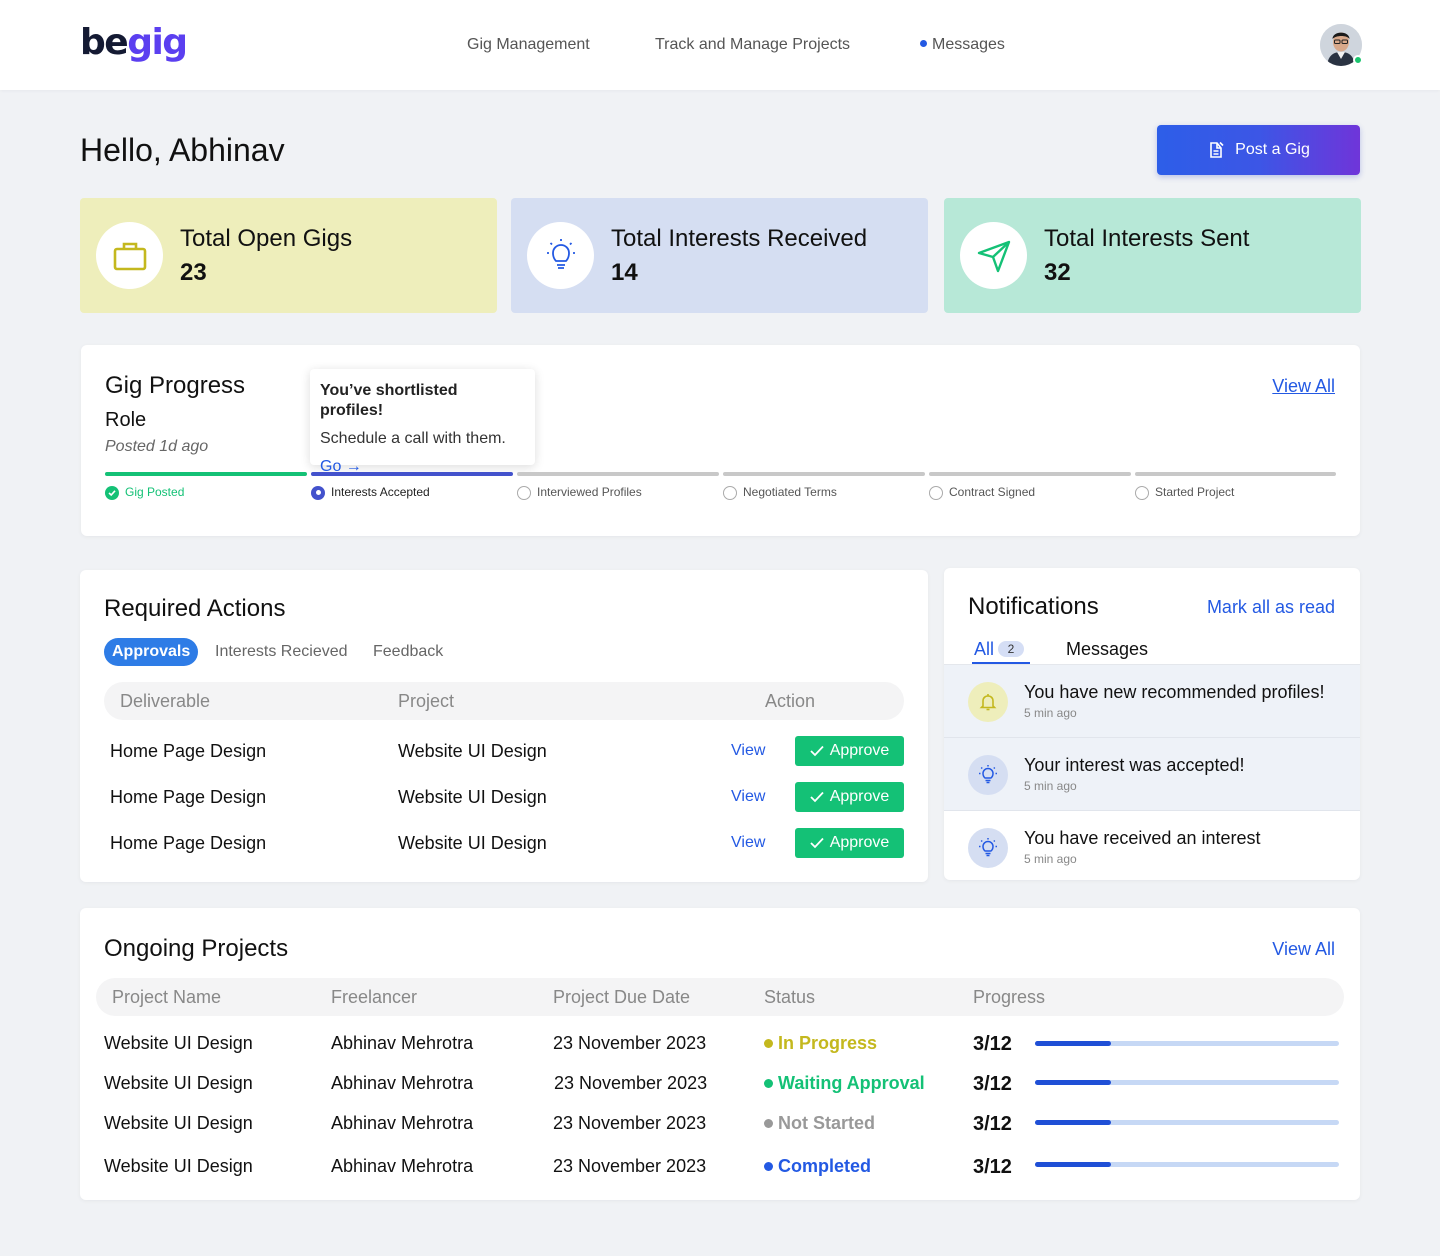 The height and width of the screenshot is (1256, 1440). Describe the element at coordinates (1184, 492) in the screenshot. I see `step-started-project: Started Project` at that location.